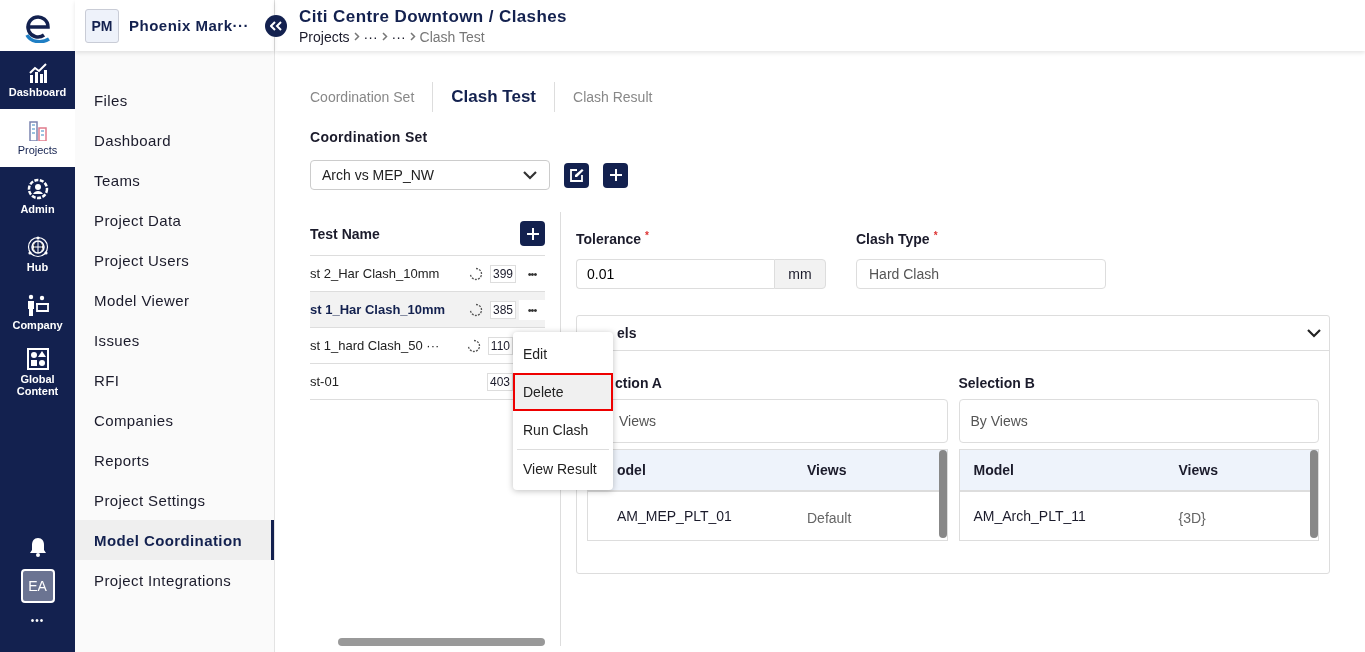 This screenshot has width=1365, height=652. What do you see at coordinates (993, 470) in the screenshot?
I see `column-header: Model` at bounding box center [993, 470].